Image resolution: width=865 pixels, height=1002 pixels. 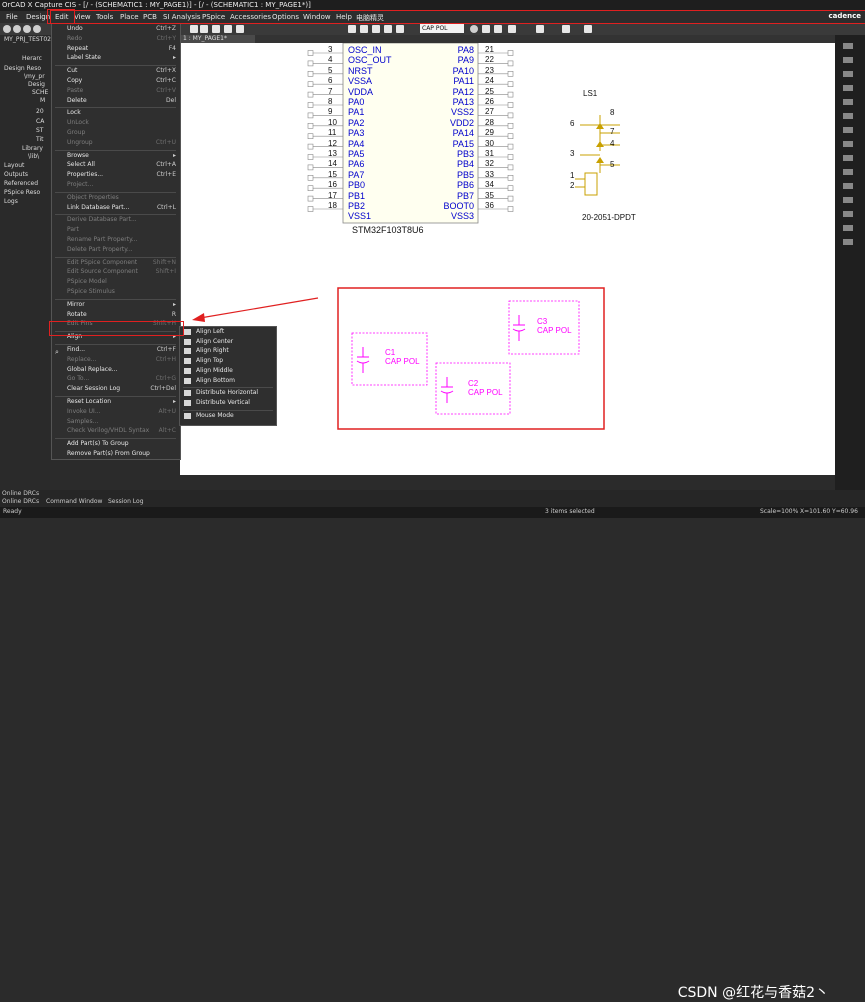 What do you see at coordinates (126, 501) in the screenshot?
I see `tab-session-log: Session Log` at bounding box center [126, 501].